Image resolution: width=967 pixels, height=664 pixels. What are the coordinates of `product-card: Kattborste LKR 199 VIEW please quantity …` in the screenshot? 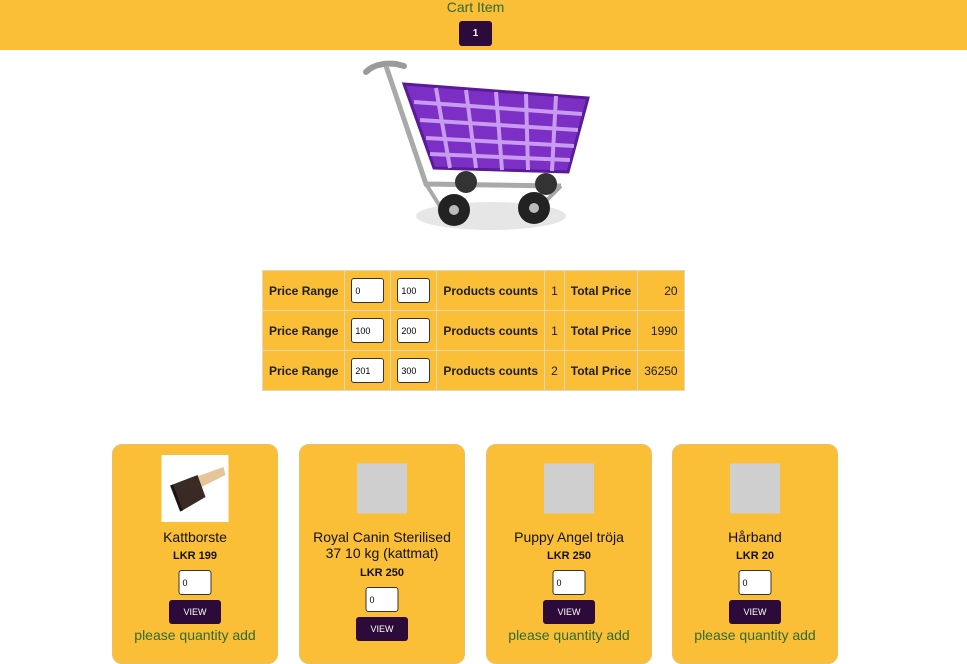 It's located at (195, 554).